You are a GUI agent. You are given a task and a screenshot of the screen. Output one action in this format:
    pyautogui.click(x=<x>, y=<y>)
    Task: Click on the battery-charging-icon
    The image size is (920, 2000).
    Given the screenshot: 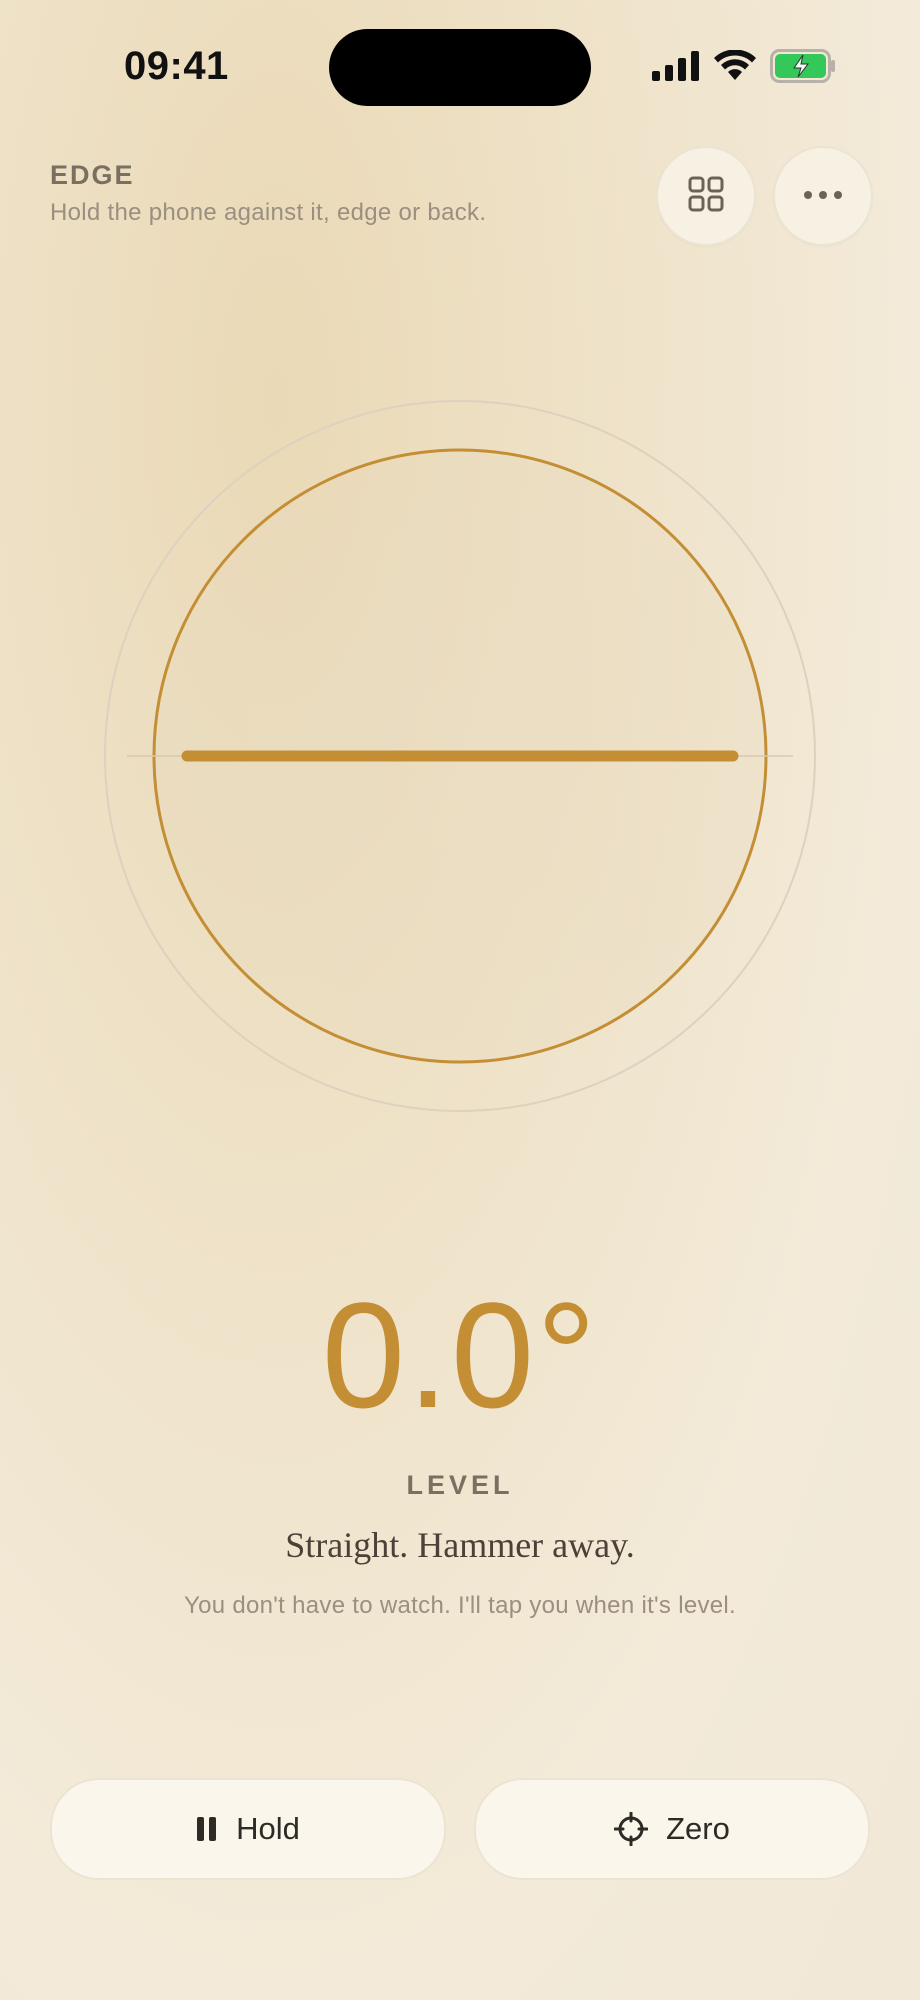 What is the action you would take?
    pyautogui.click(x=803, y=68)
    